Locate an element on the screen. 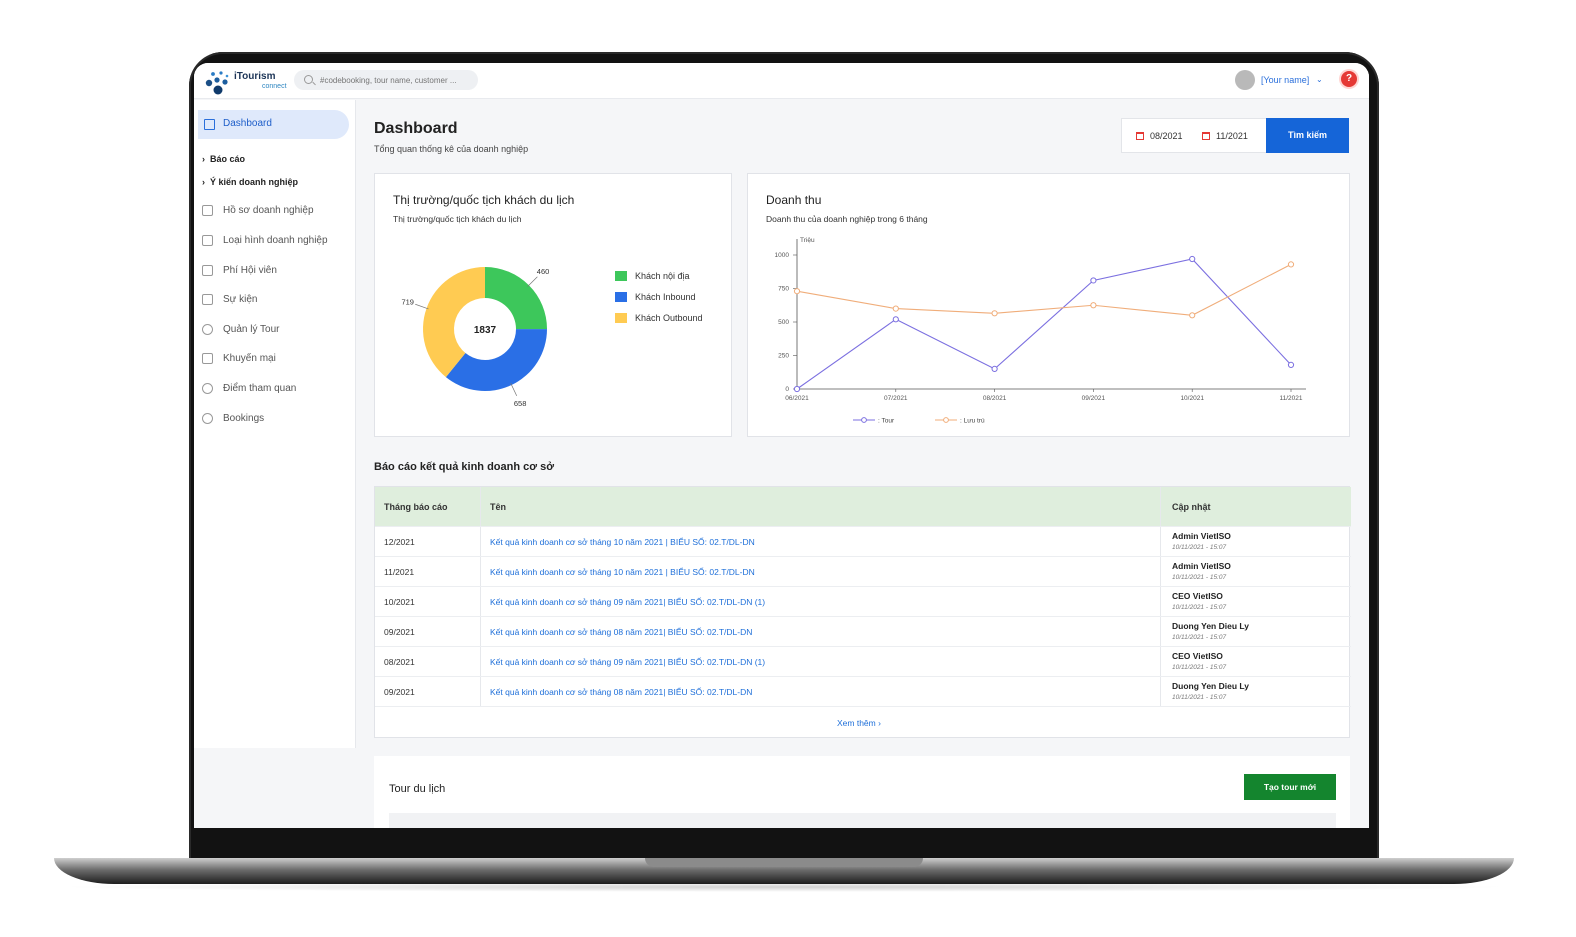  top-bar: iTourism connect [Your name] ⌄ ? is located at coordinates (781, 81).